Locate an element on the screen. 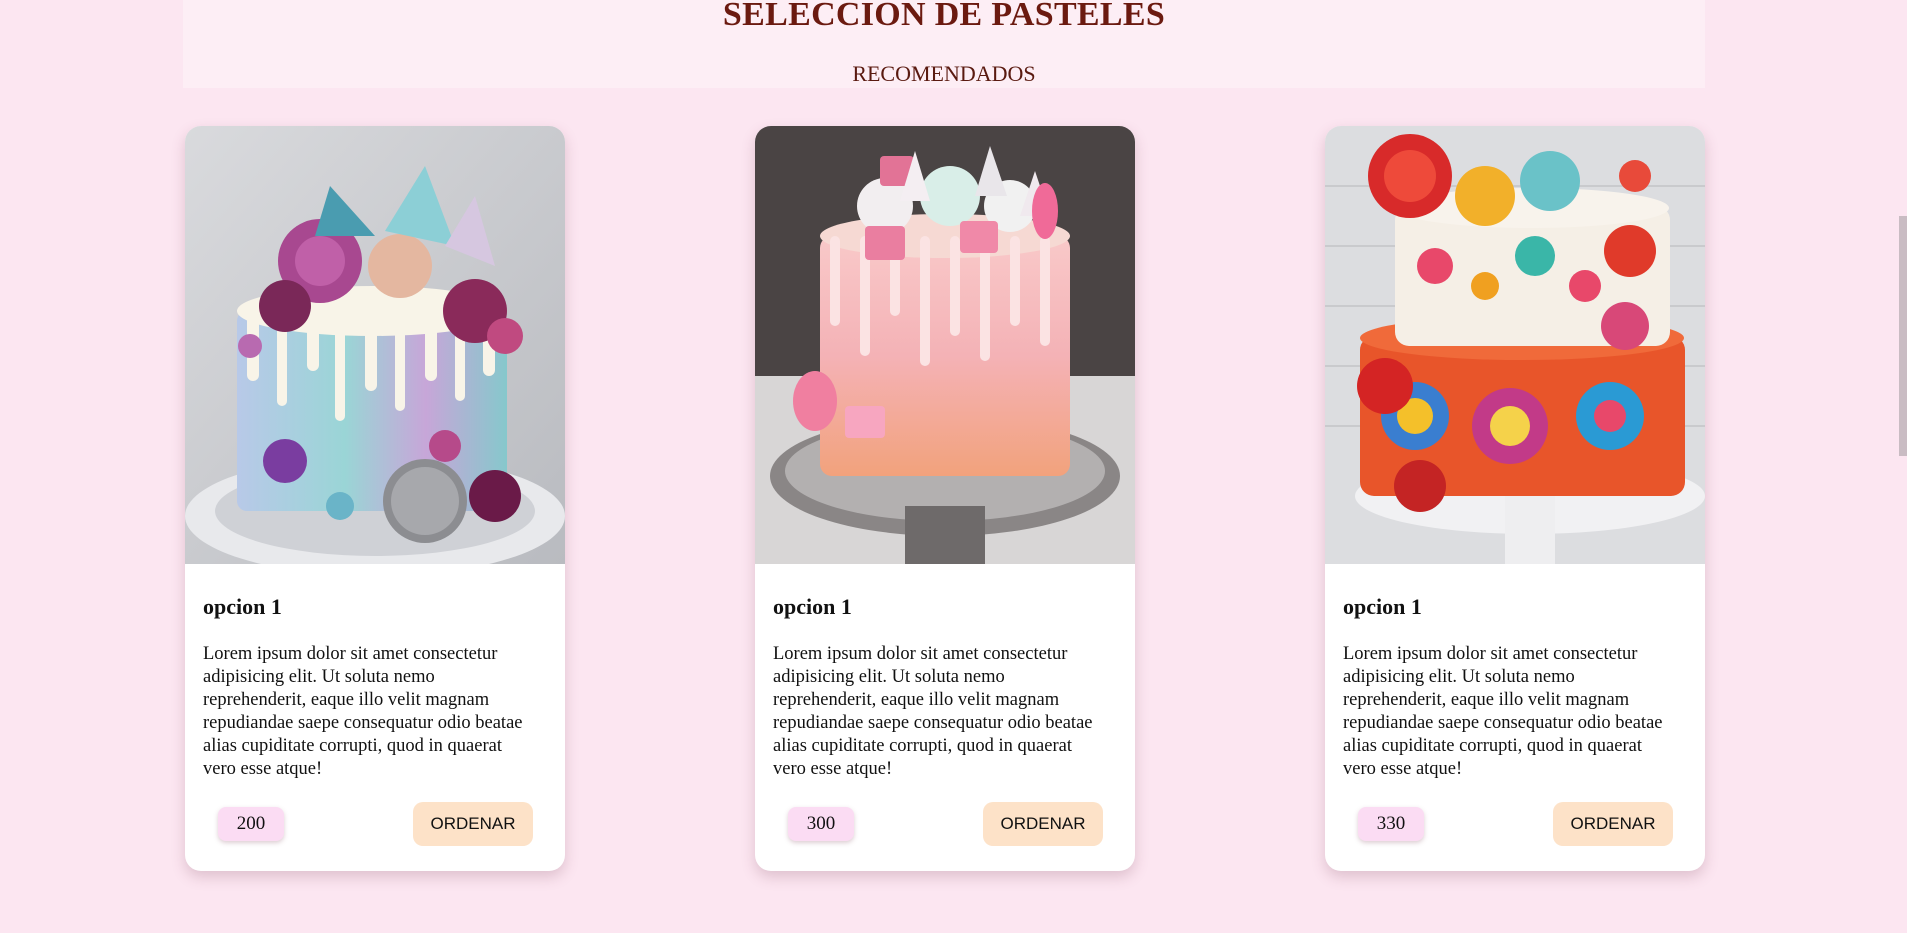 This screenshot has width=1907, height=933. price-badge: 330 is located at coordinates (1391, 824).